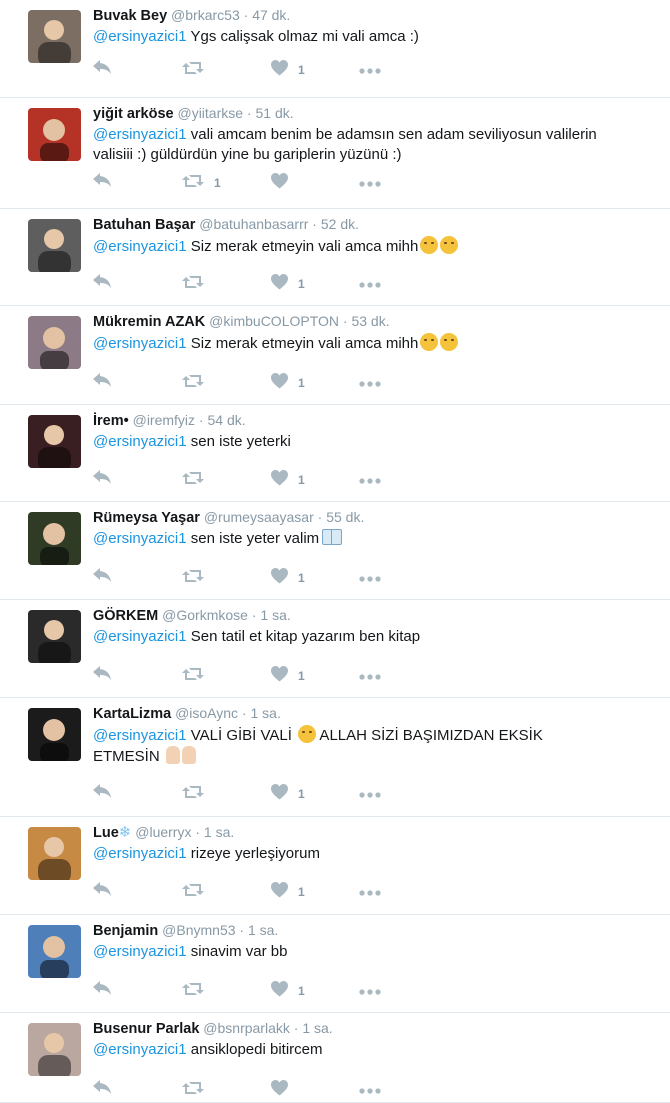 The height and width of the screenshot is (1103, 670). What do you see at coordinates (201, 183) in the screenshot?
I see `retweet-button: 1` at bounding box center [201, 183].